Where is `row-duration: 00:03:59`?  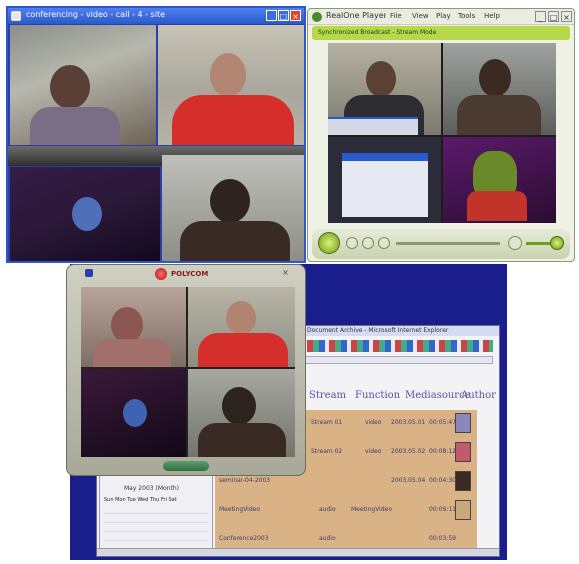
row-duration: 00:03:59 is located at coordinates (442, 538).